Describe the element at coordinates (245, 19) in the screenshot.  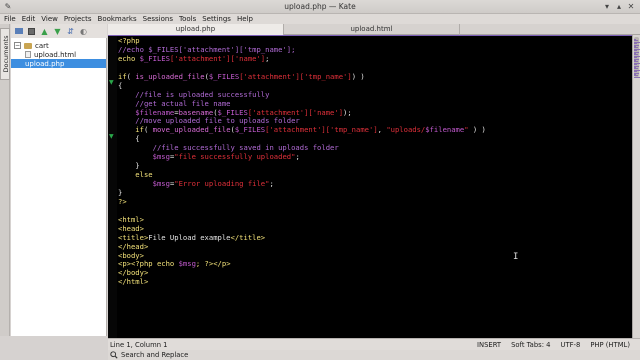
I see `menu-help: Help` at that location.